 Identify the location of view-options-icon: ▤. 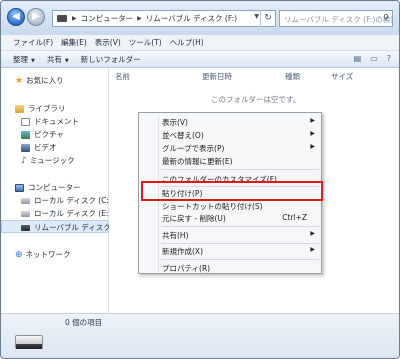
(358, 58).